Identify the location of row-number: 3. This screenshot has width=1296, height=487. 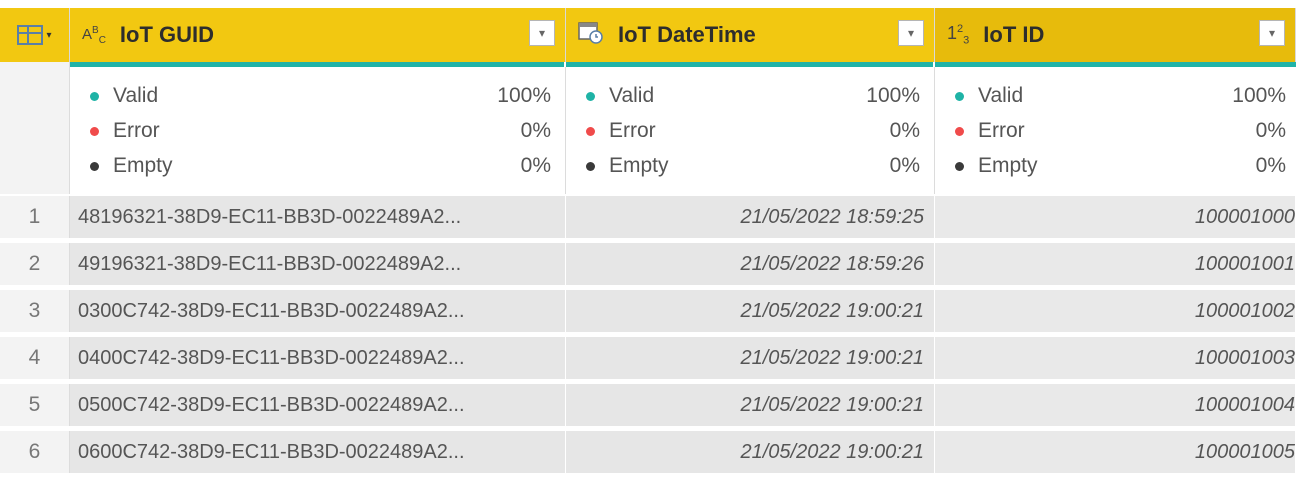
(35, 311).